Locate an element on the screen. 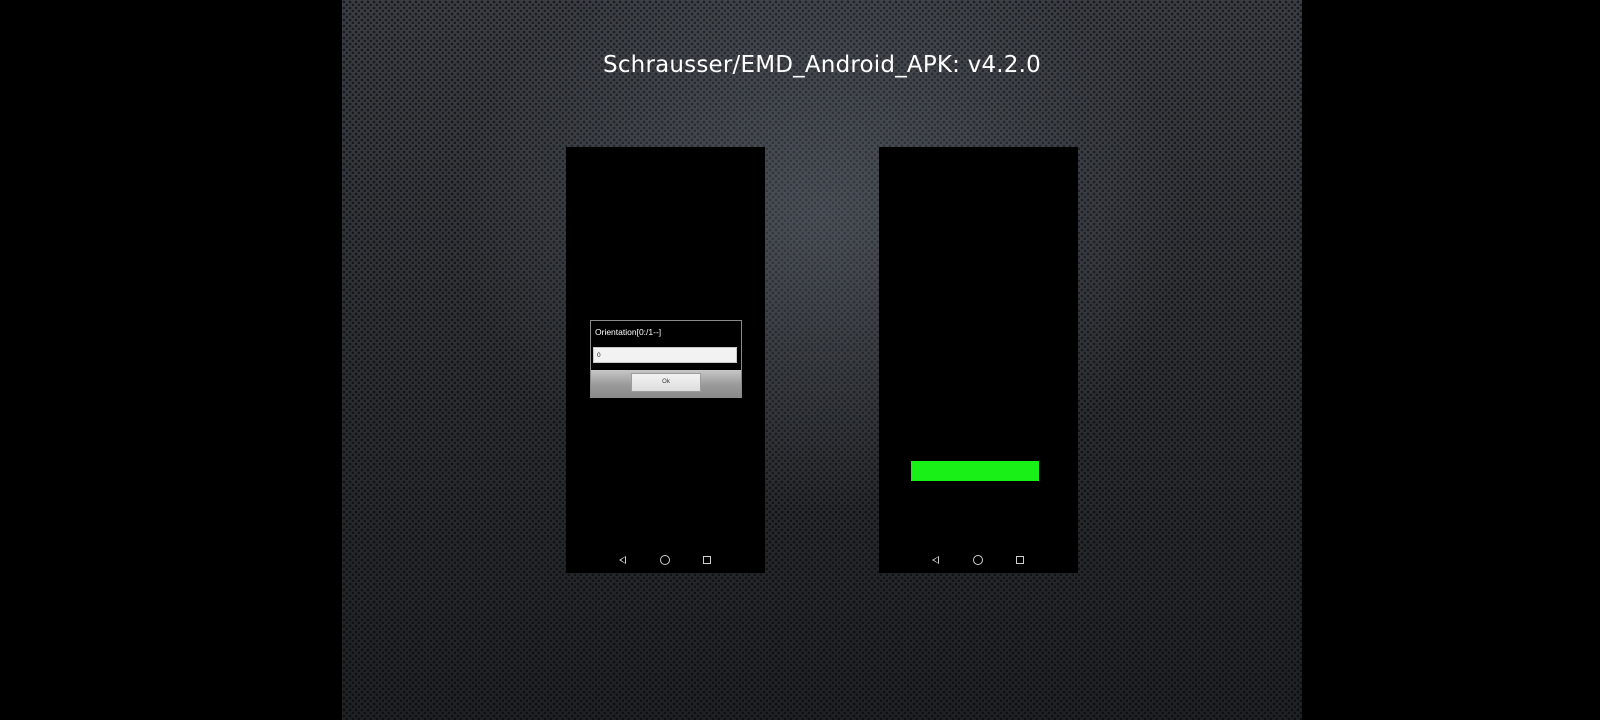  orientation-input: 0 is located at coordinates (665, 355).